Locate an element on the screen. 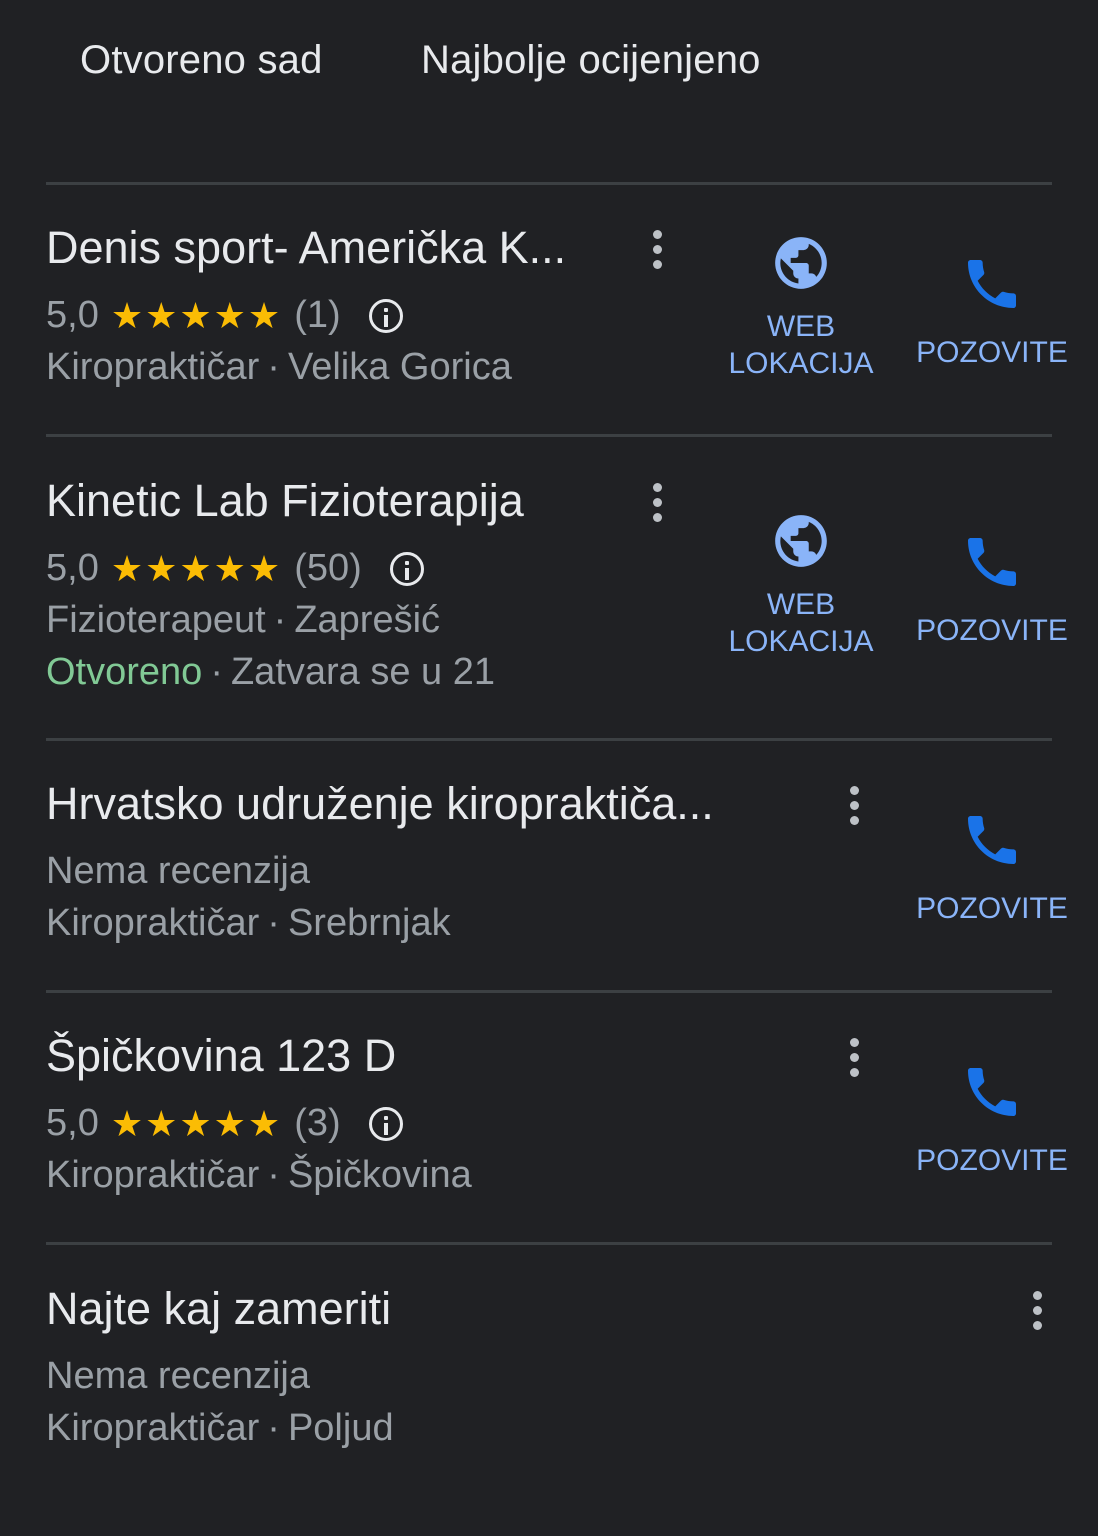 Image resolution: width=1098 pixels, height=1536 pixels. category-row: Kiropraktičar · Srebrnjak is located at coordinates (248, 923).